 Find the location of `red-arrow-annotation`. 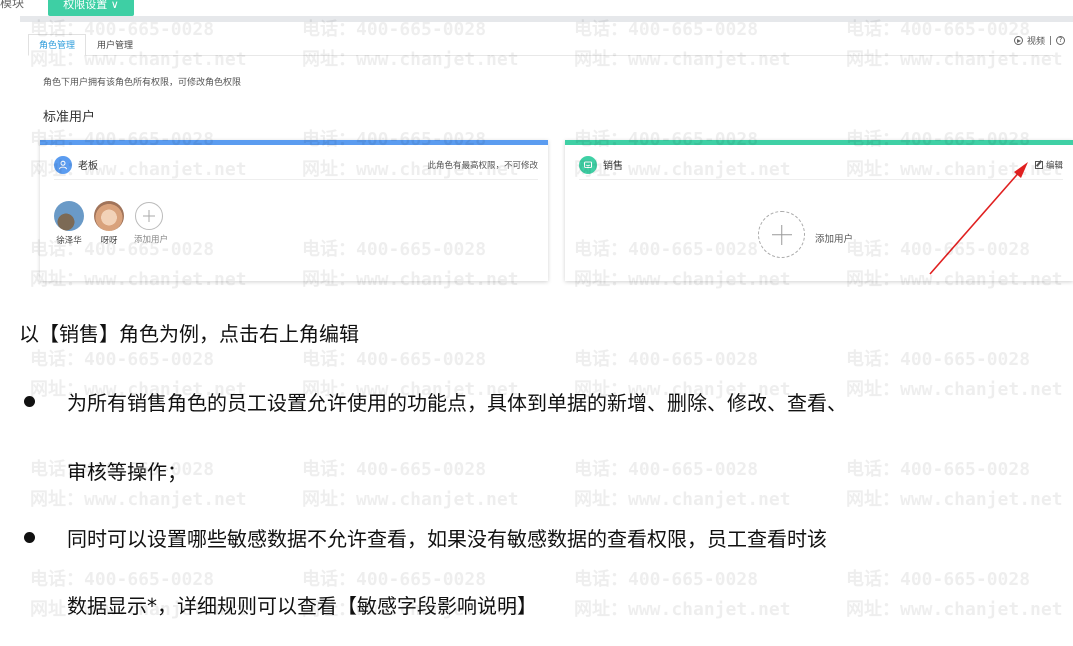

red-arrow-annotation is located at coordinates (978, 218).